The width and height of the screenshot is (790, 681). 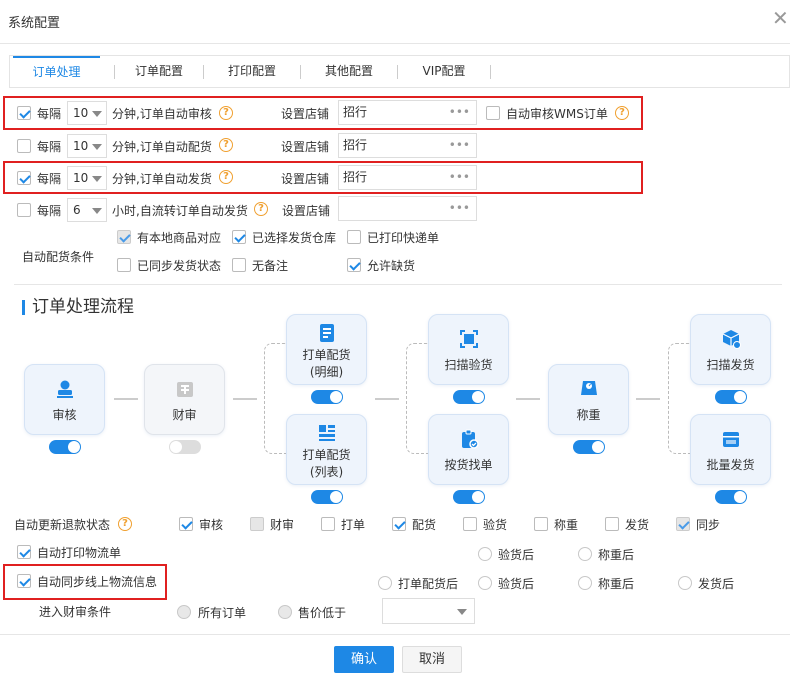 I want to click on scan-ship-toggle, so click(x=731, y=397).